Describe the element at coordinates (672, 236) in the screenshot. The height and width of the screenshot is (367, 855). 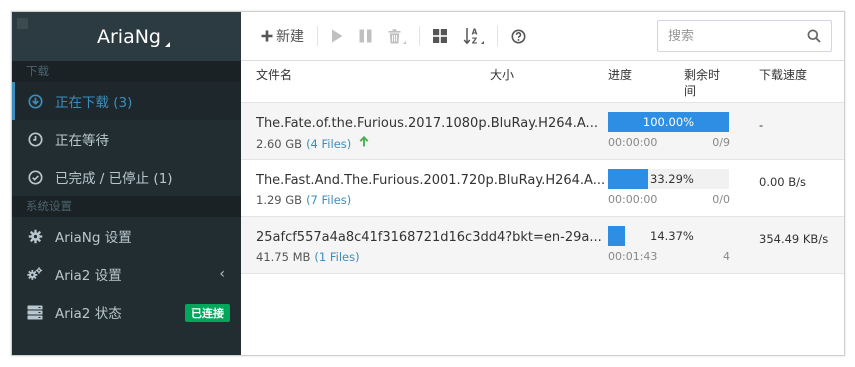
I see `progress-percent: 14.37%` at that location.